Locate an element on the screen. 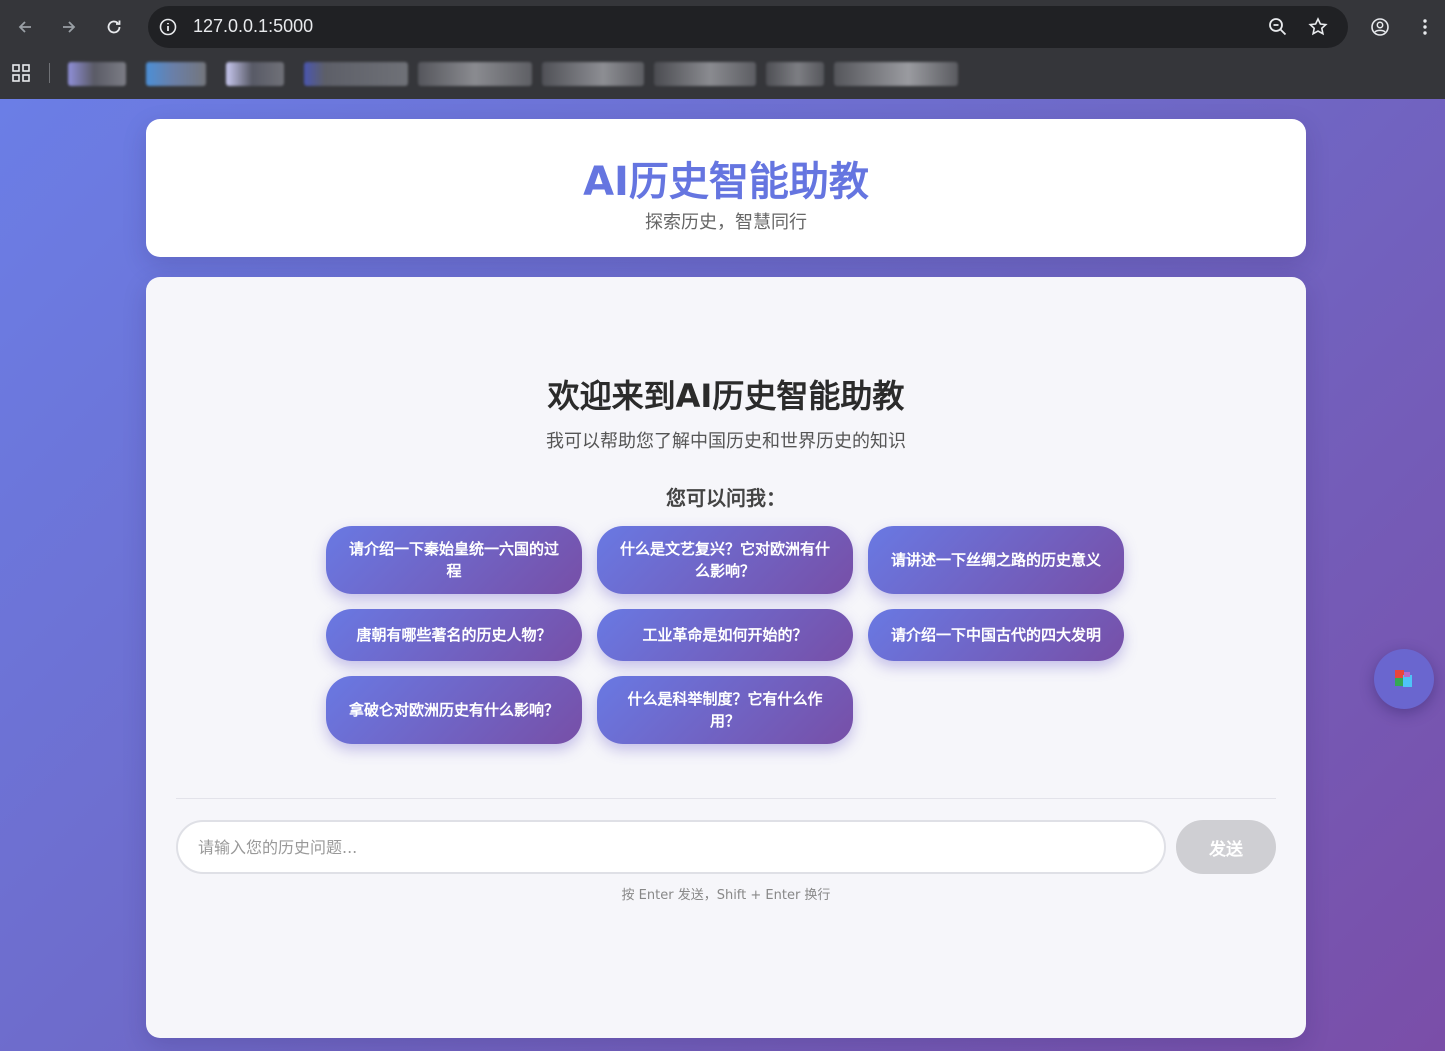 The image size is (1445, 1051). suggestion-button: 拿破仑对欧洲历史有什么影响？ is located at coordinates (454, 710).